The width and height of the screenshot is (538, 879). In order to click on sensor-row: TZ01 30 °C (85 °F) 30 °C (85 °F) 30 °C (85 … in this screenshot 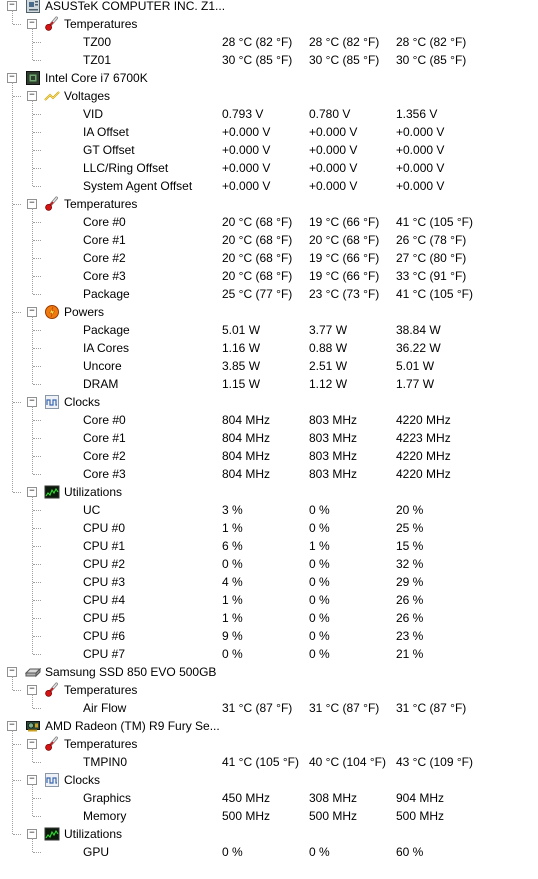, I will do `click(269, 60)`.